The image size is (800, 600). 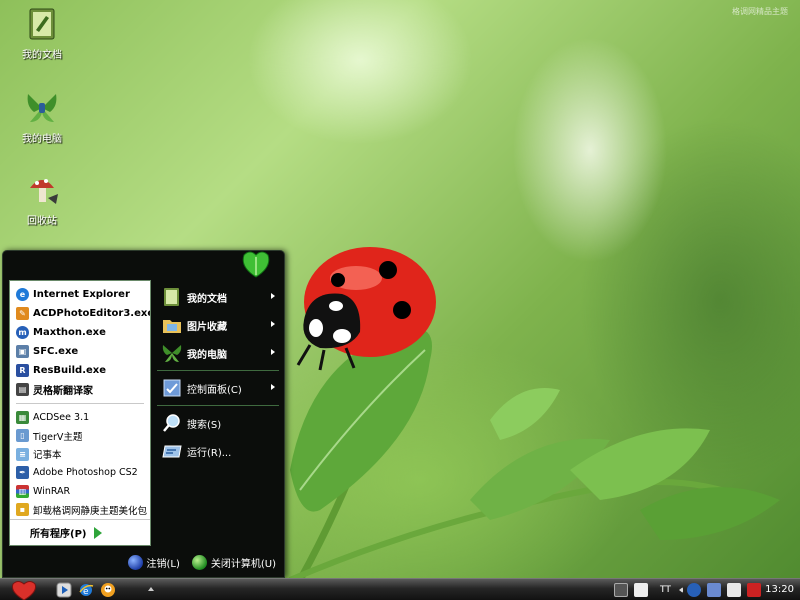 I want to click on shutdown-button: 关闭计算机(U), so click(x=233, y=562).